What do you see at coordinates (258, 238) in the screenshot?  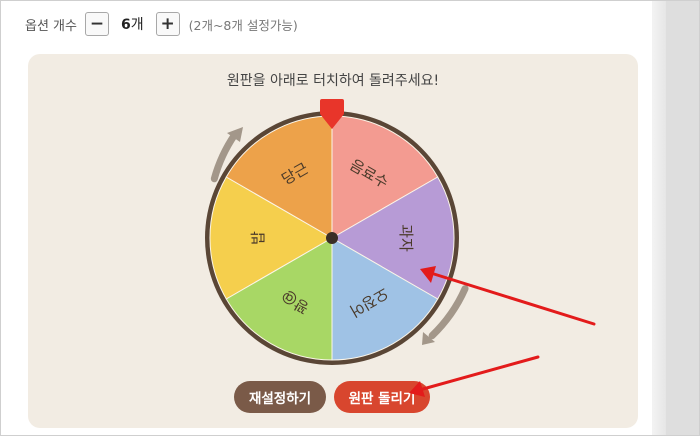 I see `wheel-segment-label: 밥` at bounding box center [258, 238].